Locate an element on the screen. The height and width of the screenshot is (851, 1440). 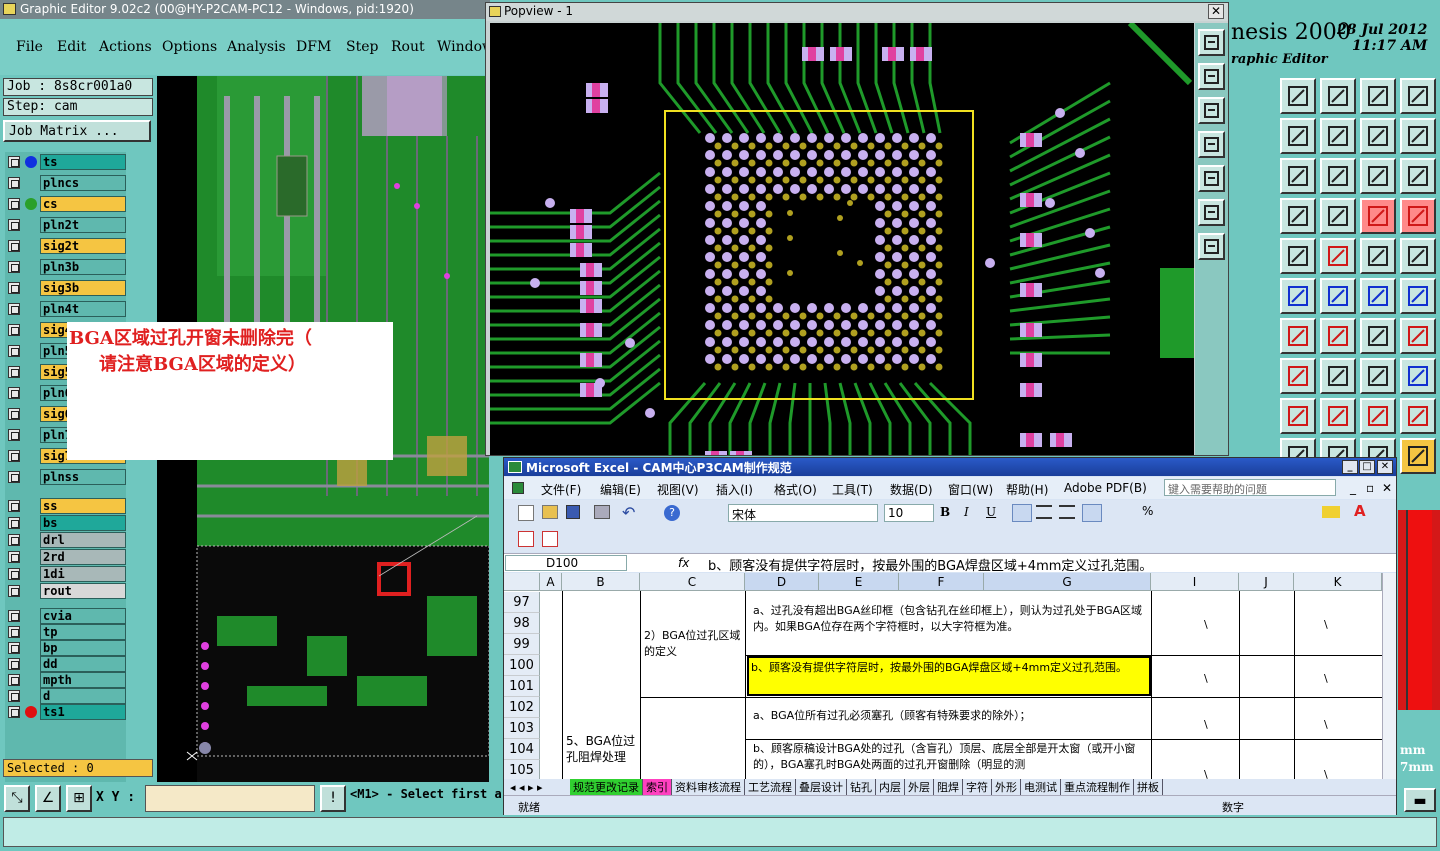
row-header: 97 is located at coordinates (522, 602).